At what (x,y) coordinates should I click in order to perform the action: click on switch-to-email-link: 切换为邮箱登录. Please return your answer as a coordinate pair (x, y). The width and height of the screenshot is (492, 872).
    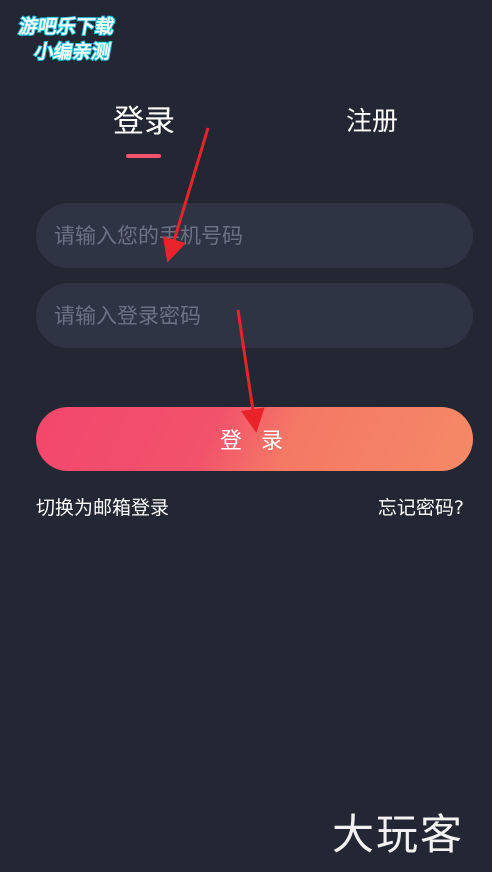
    Looking at the image, I should click on (102, 506).